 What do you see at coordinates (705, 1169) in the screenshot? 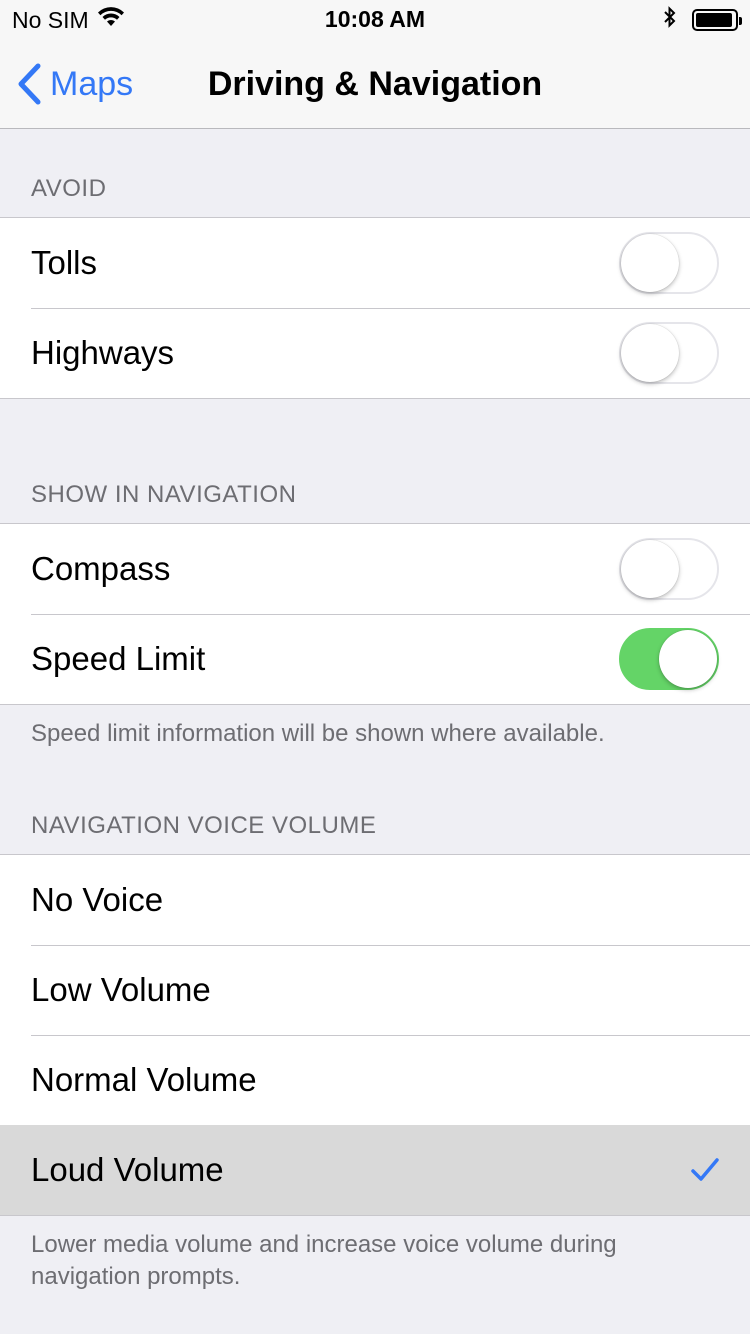
I see `checkmark-icon` at bounding box center [705, 1169].